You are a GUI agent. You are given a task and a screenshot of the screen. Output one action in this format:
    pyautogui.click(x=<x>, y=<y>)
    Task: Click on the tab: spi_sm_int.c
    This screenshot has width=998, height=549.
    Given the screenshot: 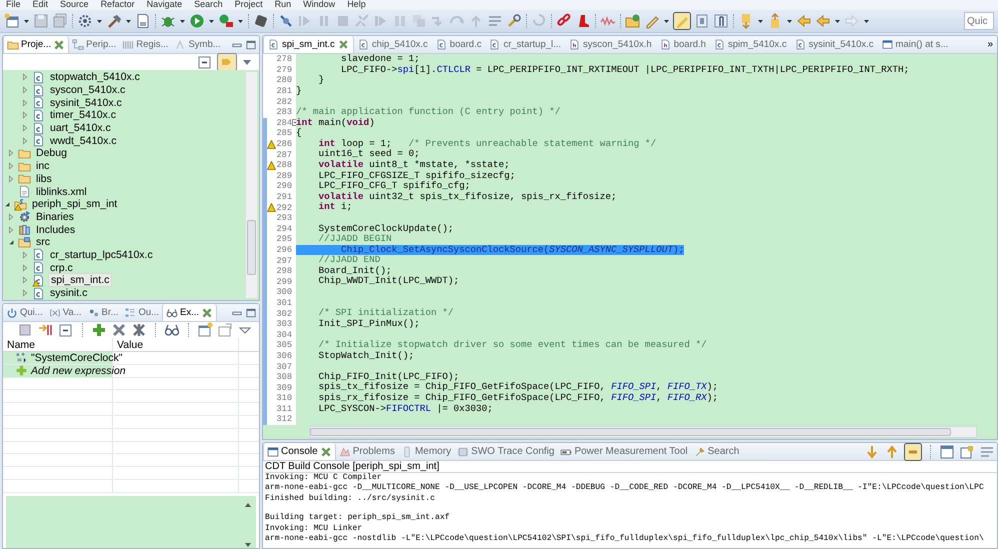 What is the action you would take?
    pyautogui.click(x=308, y=44)
    